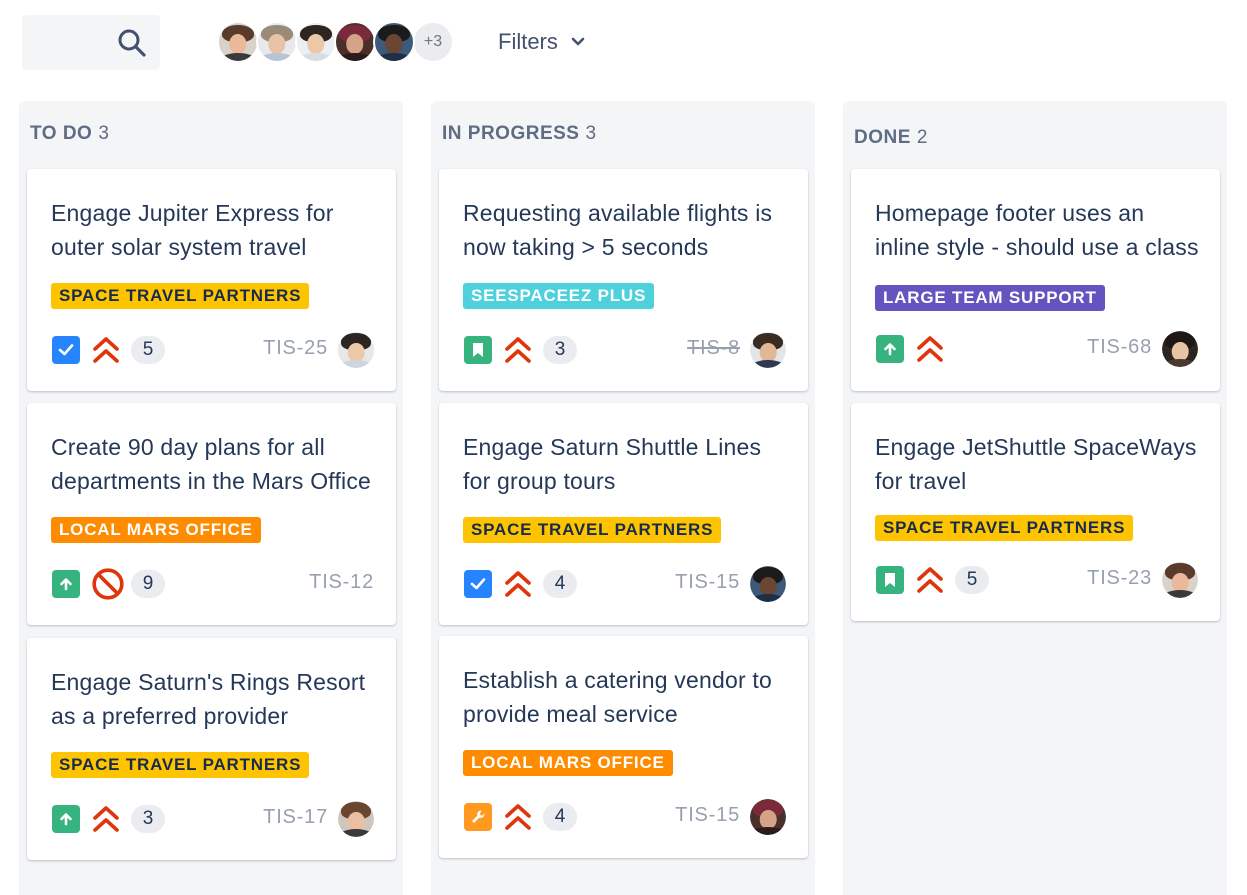  What do you see at coordinates (132, 43) in the screenshot?
I see `search-icon` at bounding box center [132, 43].